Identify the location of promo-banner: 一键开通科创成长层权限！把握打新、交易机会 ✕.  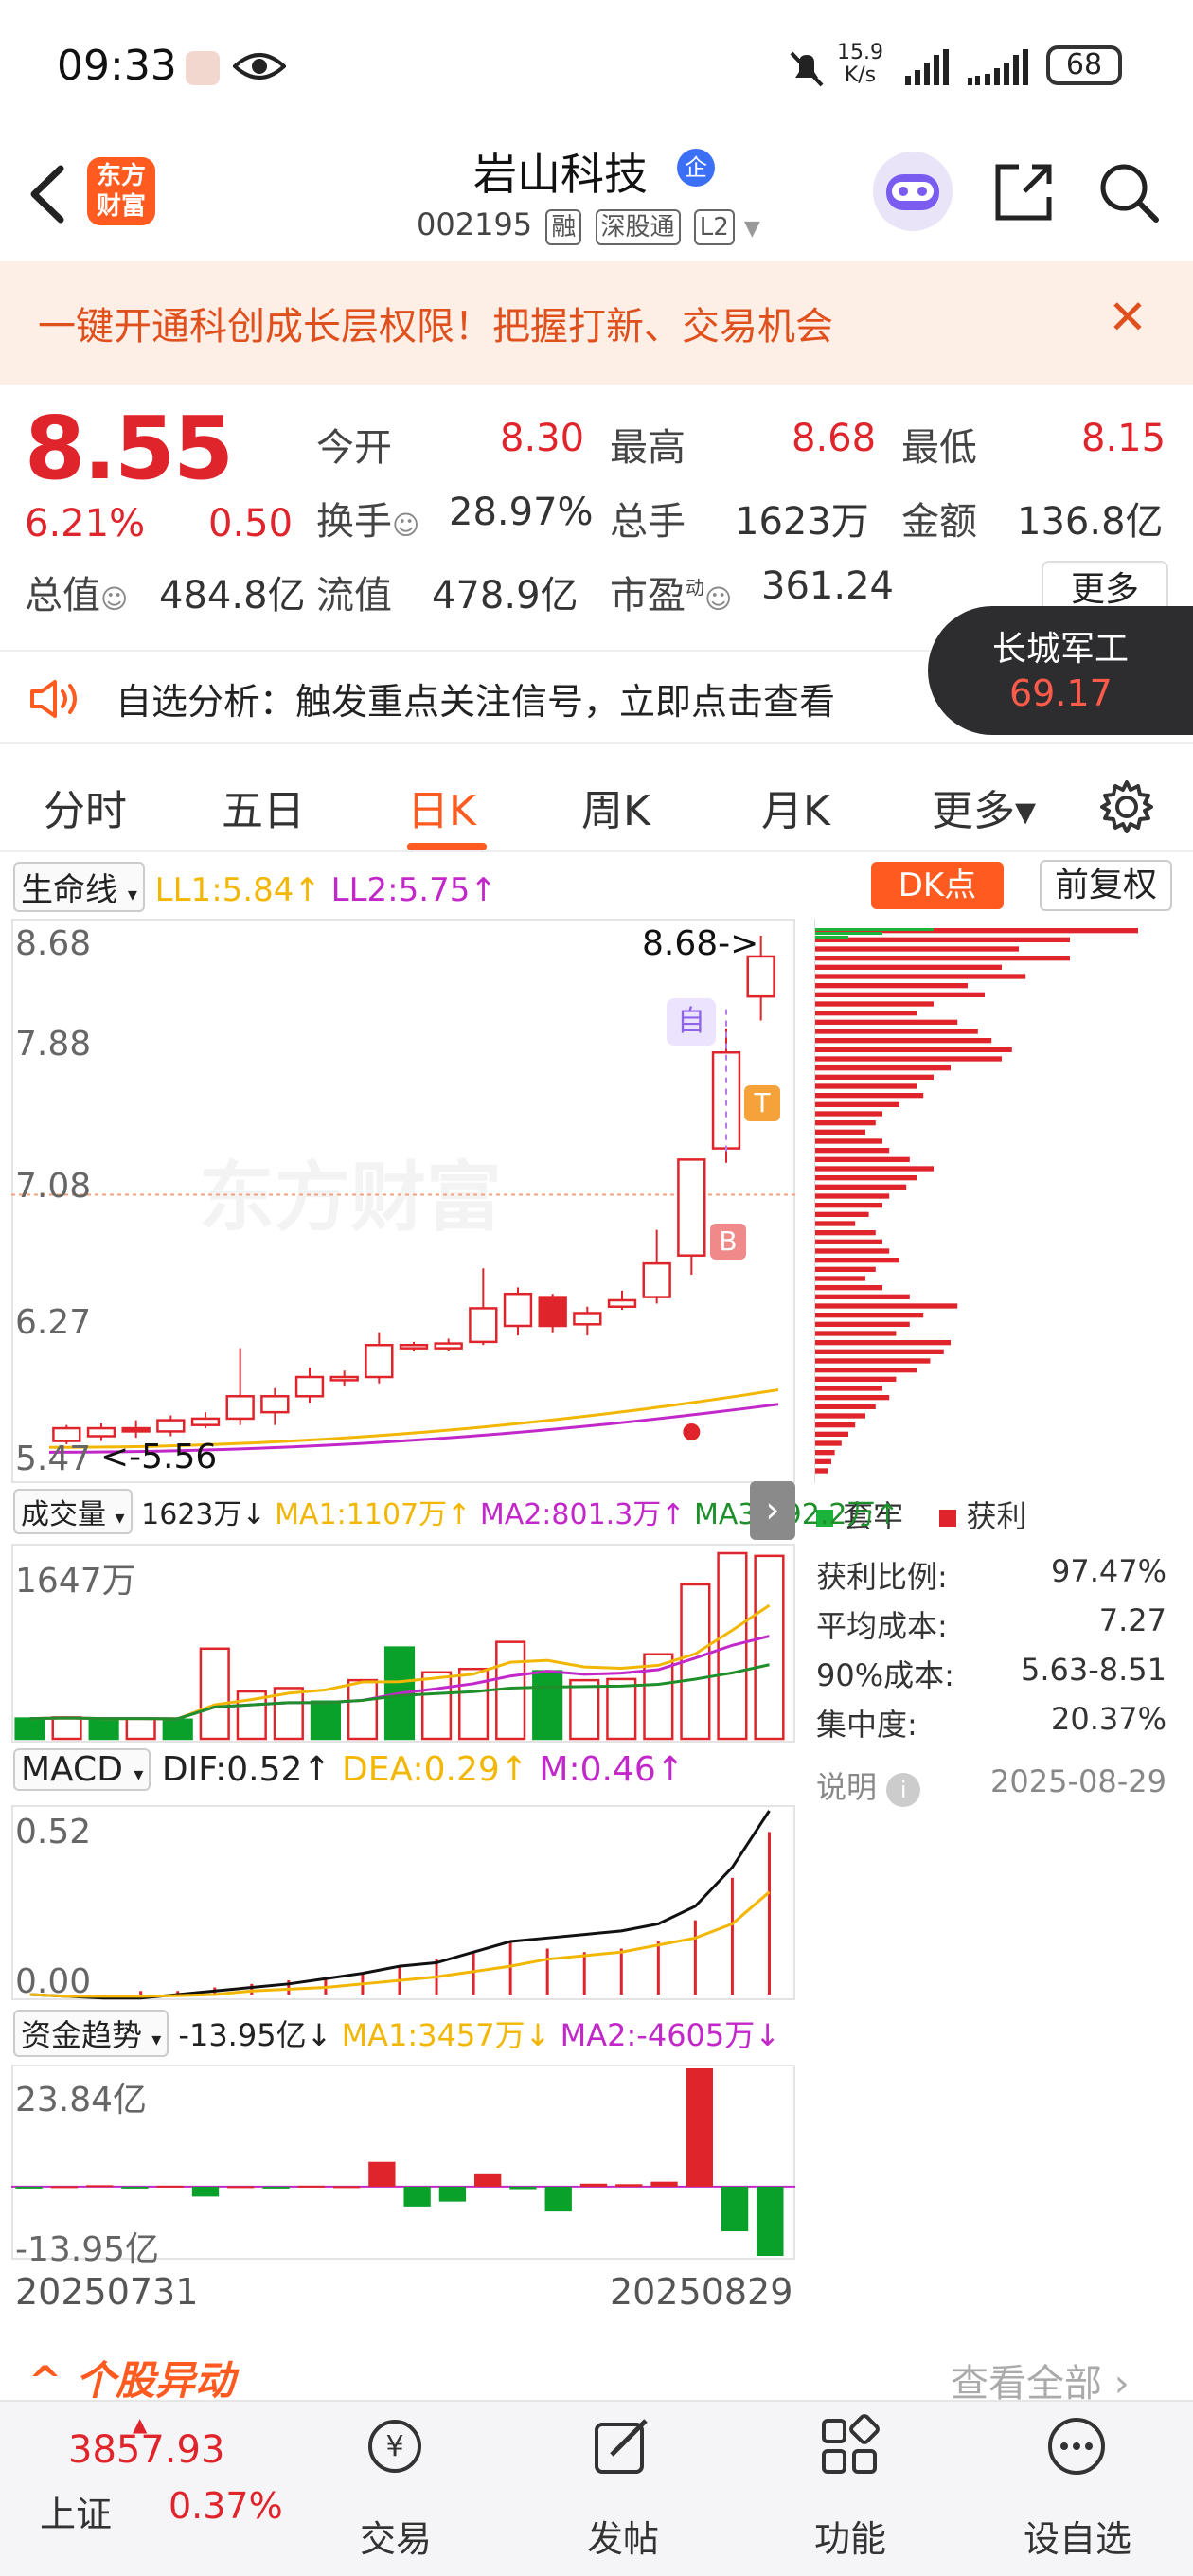
(596, 323).